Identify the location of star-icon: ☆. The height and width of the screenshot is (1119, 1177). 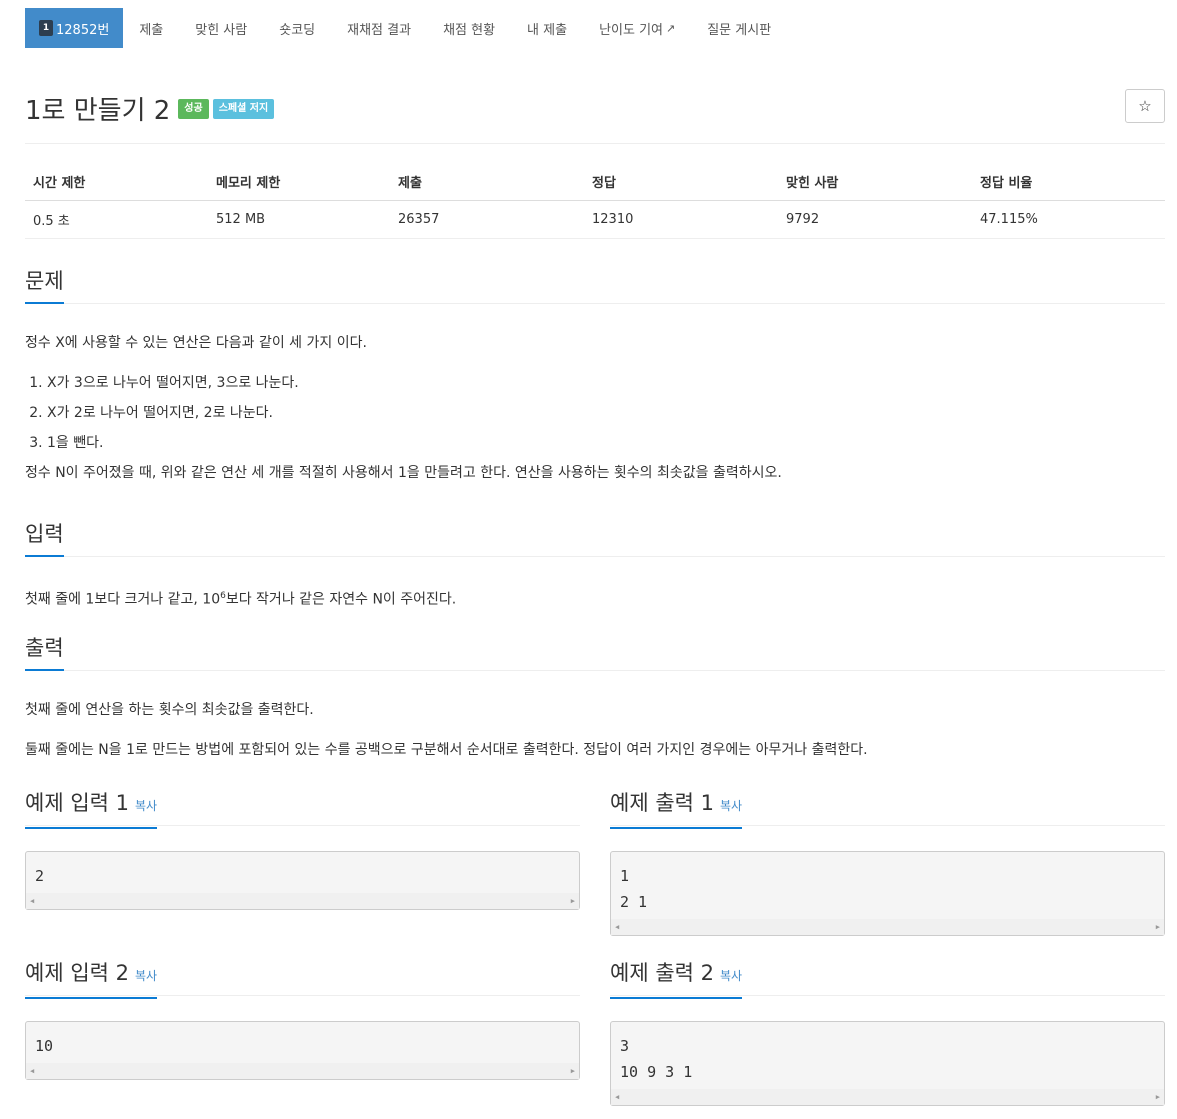
(1145, 106).